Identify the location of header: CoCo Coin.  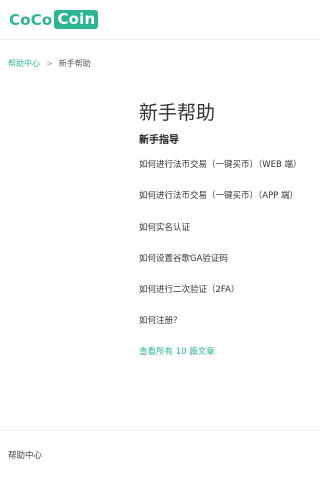
(160, 20).